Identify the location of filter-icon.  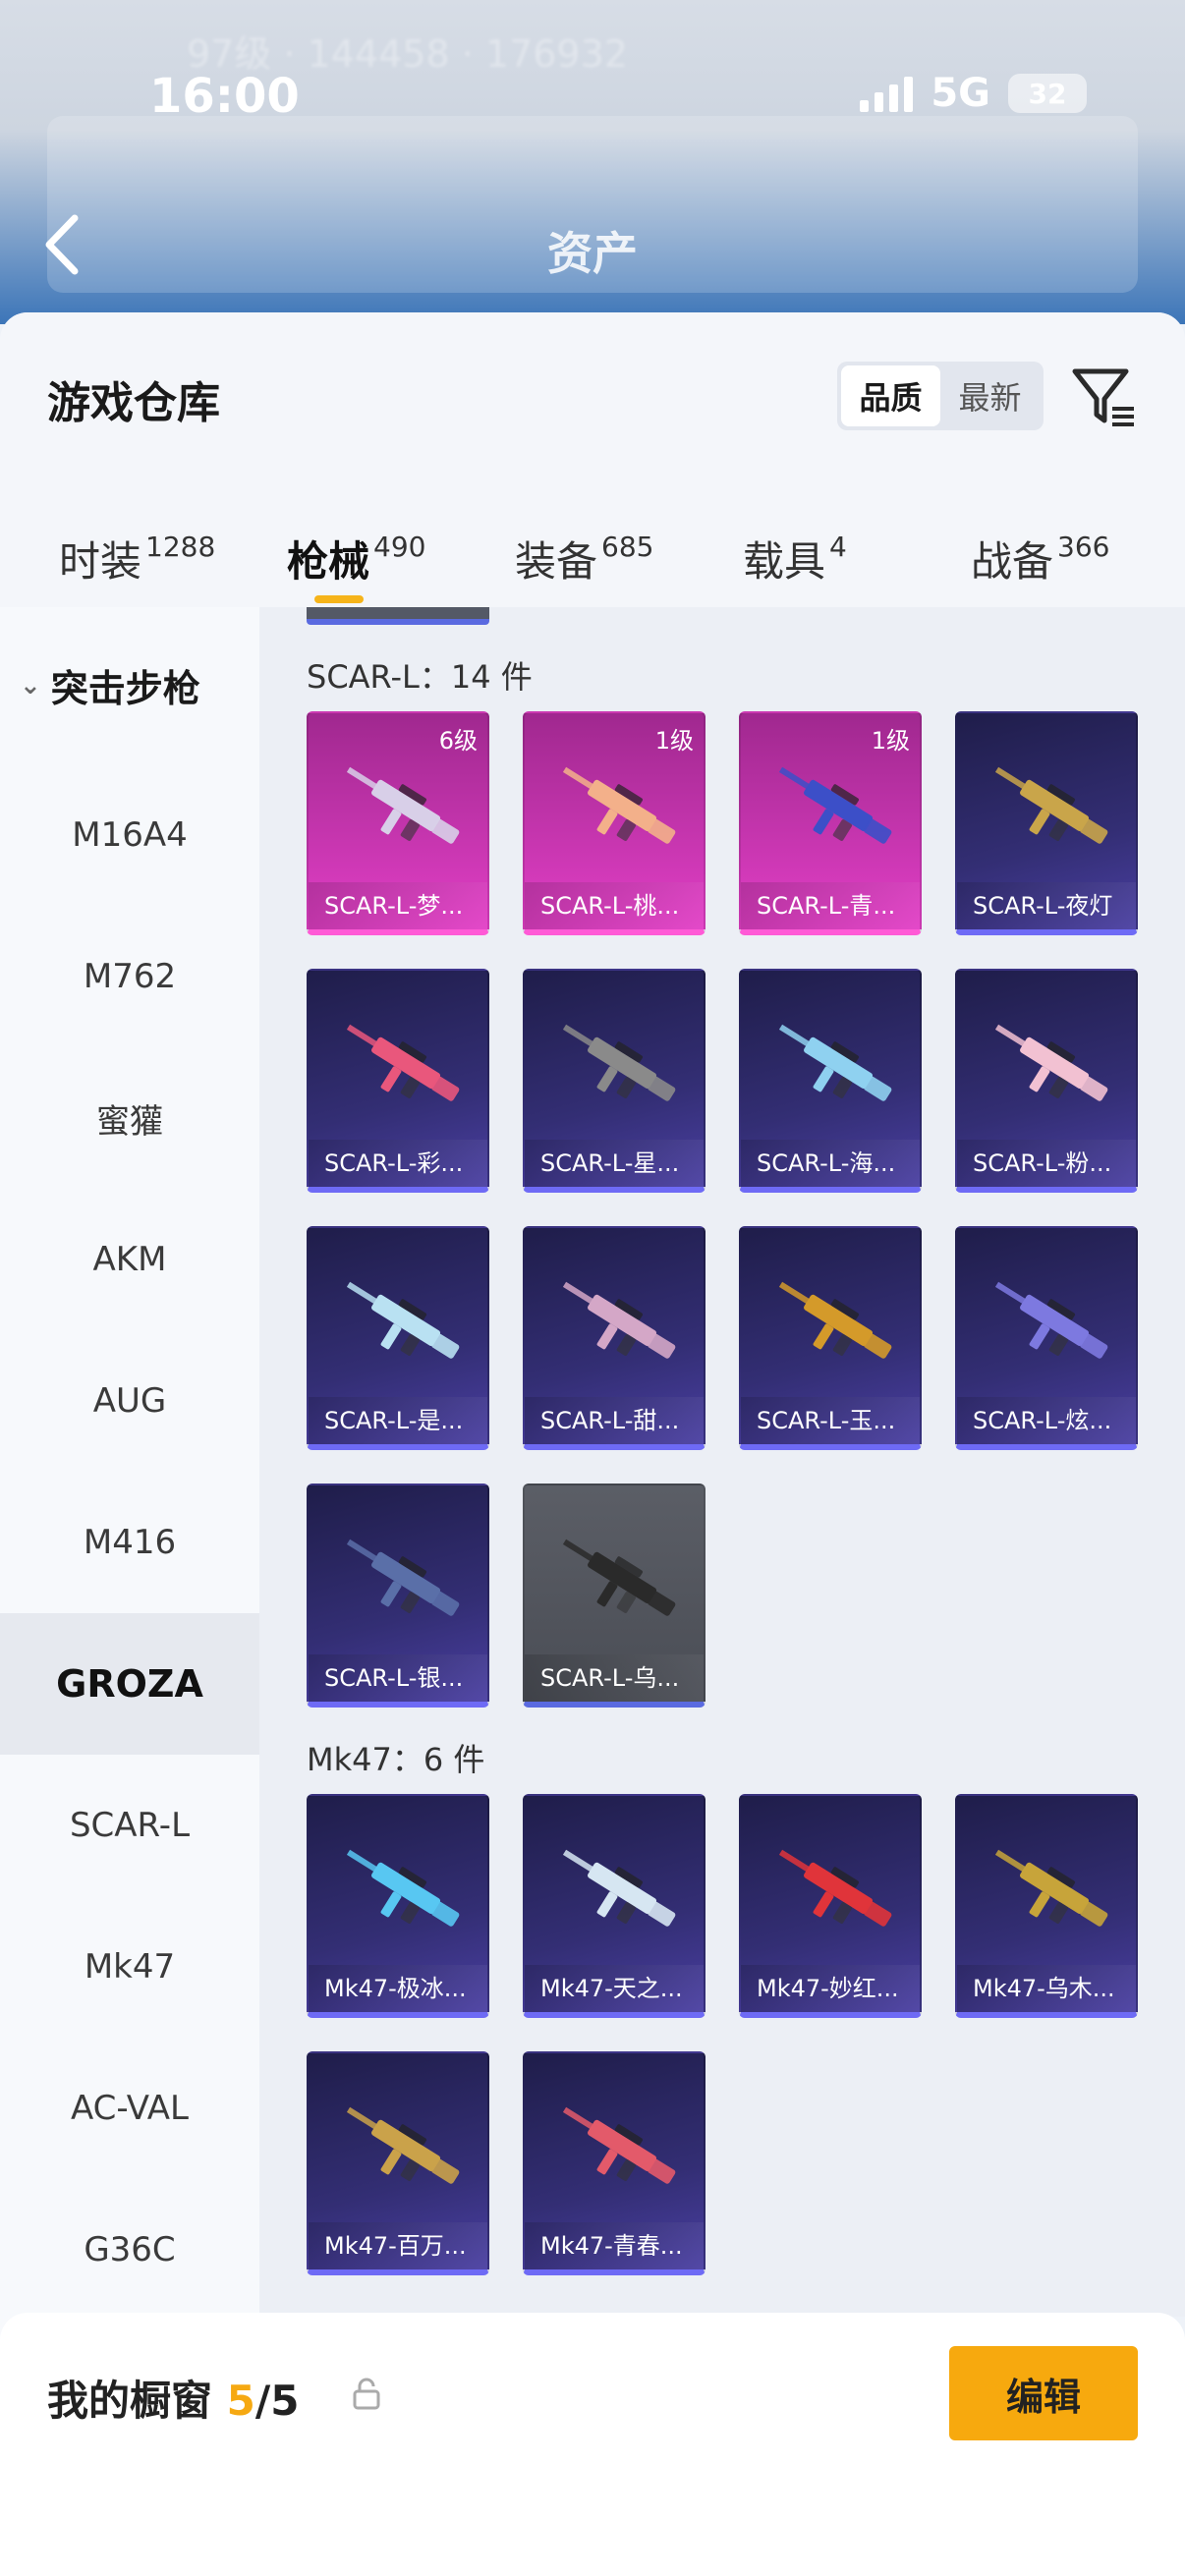
(1103, 397).